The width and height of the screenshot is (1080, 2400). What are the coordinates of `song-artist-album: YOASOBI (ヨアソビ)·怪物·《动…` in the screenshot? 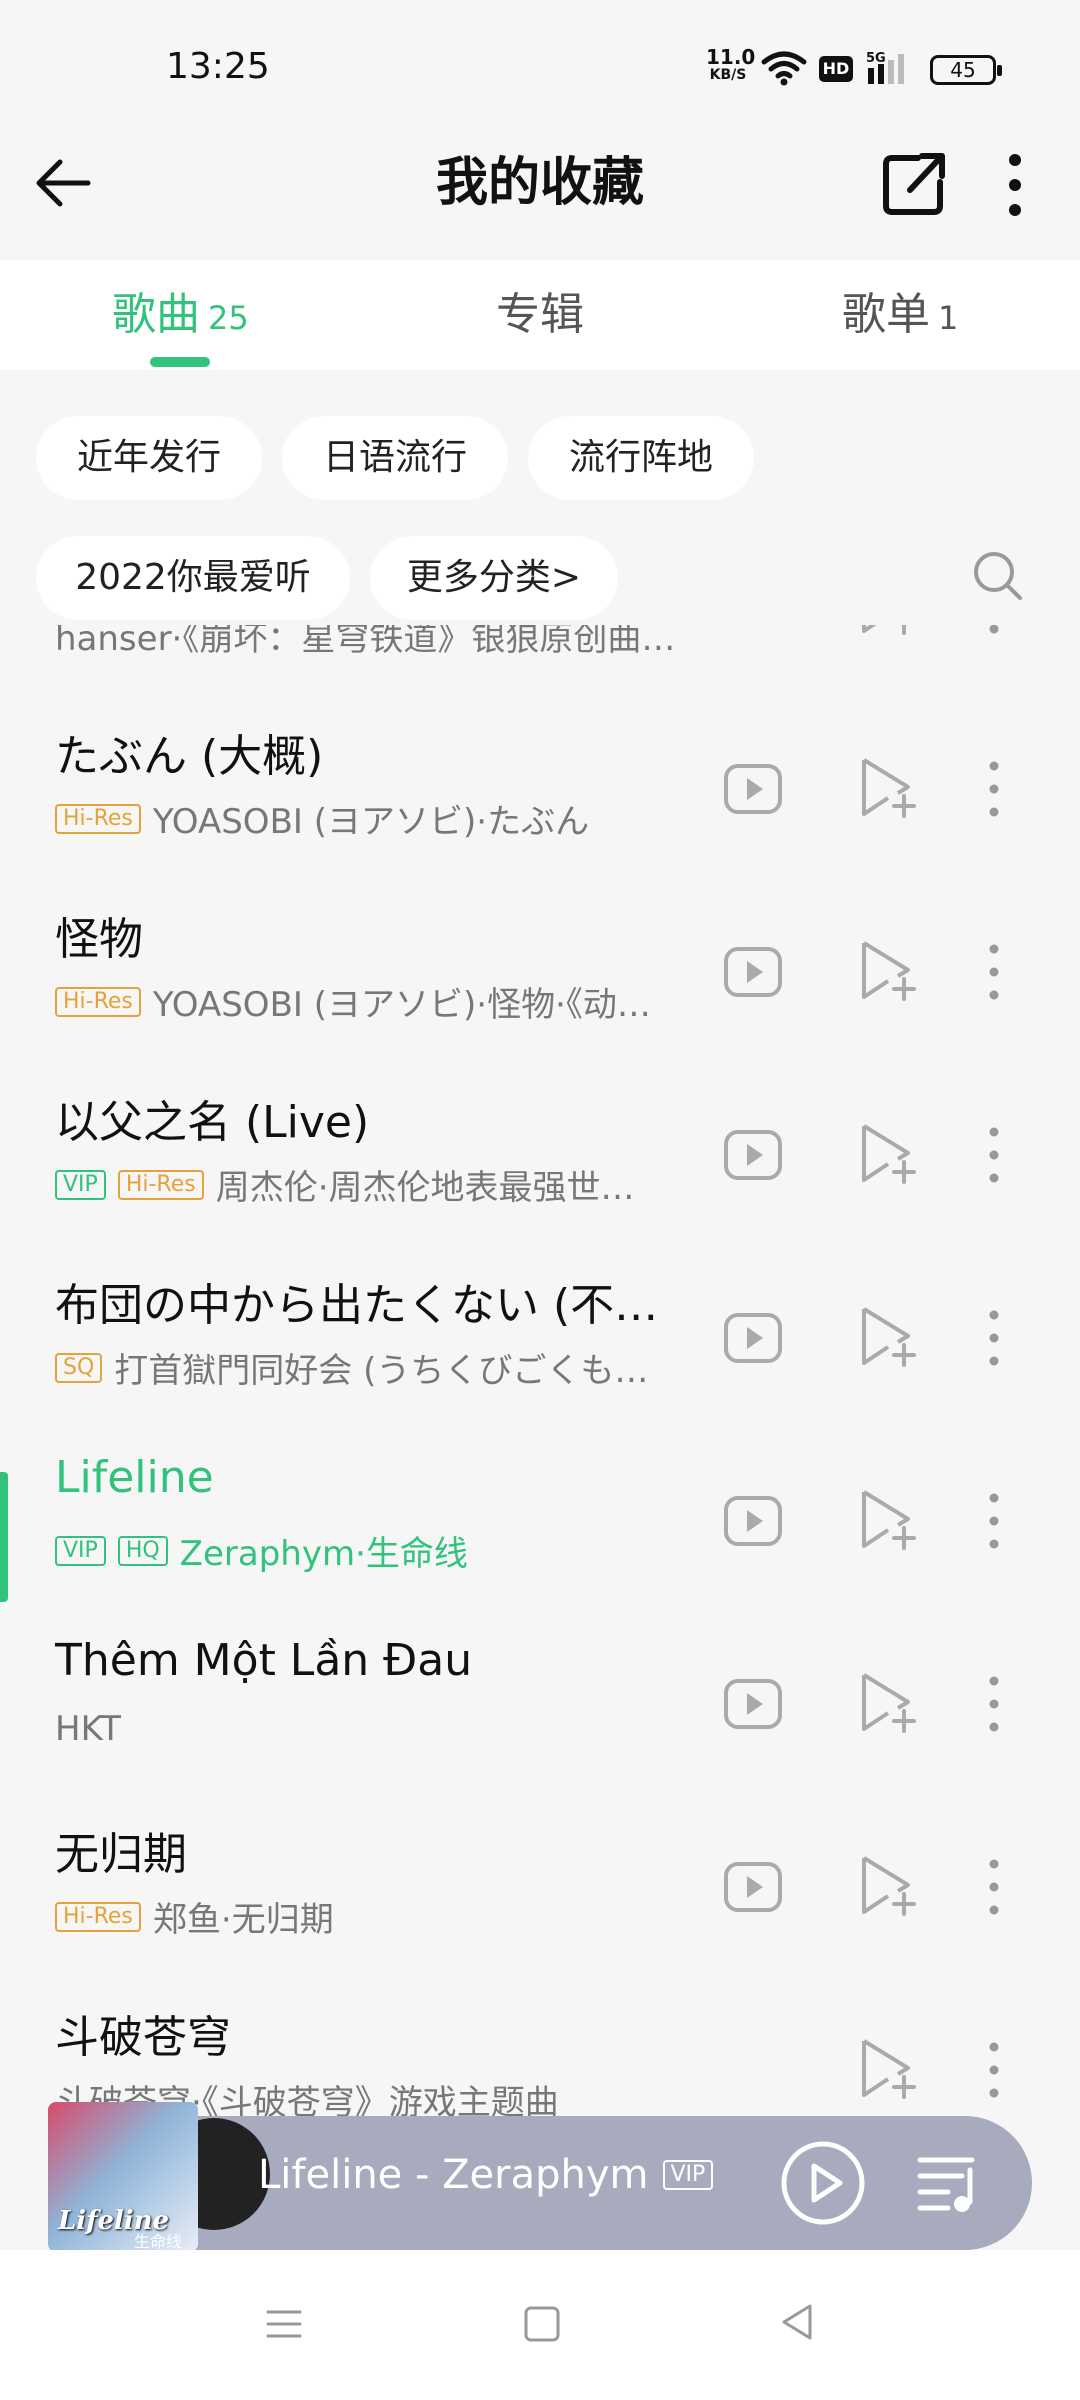 It's located at (401, 1005).